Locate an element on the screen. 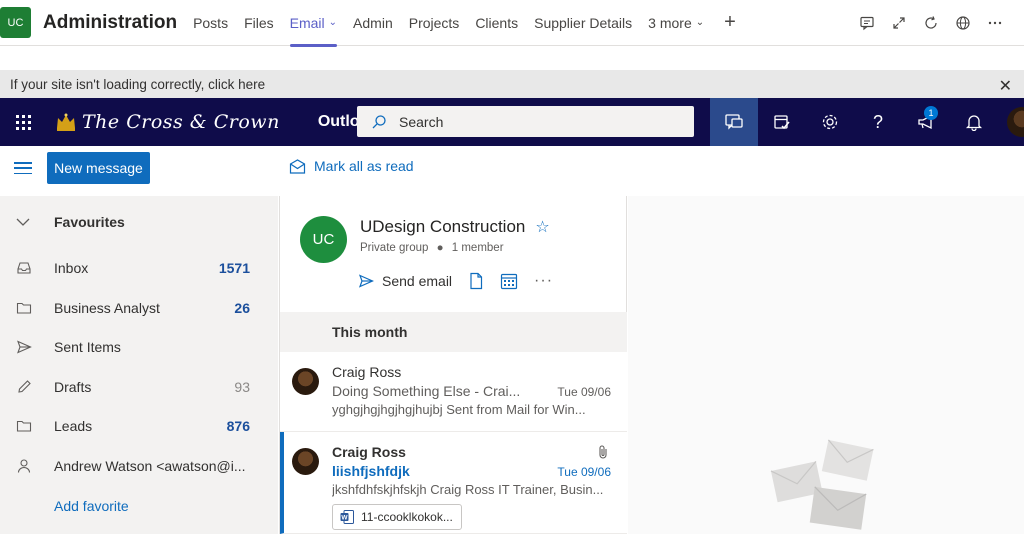  favourites-header: Favourites is located at coordinates (70, 222).